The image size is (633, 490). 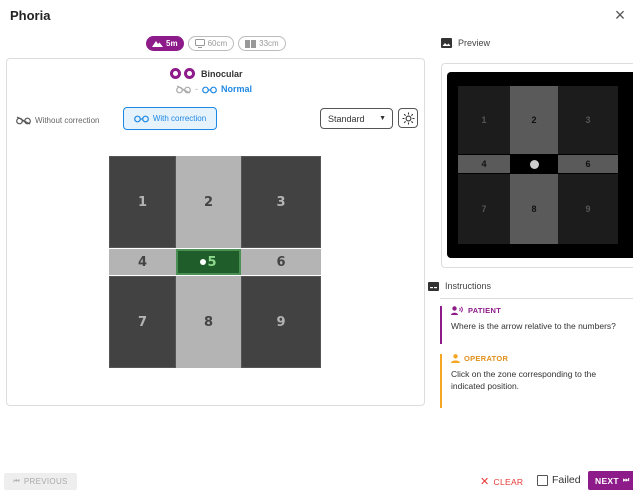 What do you see at coordinates (281, 262) in the screenshot?
I see `grid-cell-6: 6` at bounding box center [281, 262].